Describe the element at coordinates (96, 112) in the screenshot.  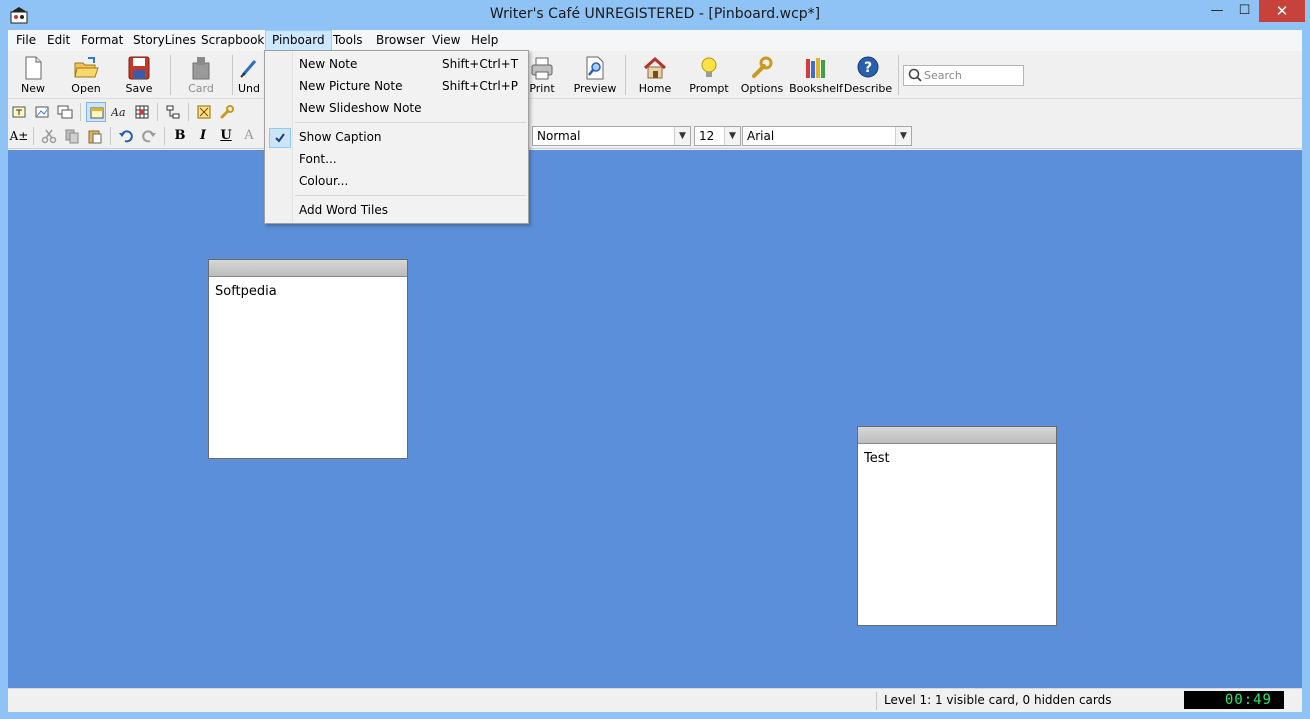
I see `show-caption-toggle` at that location.